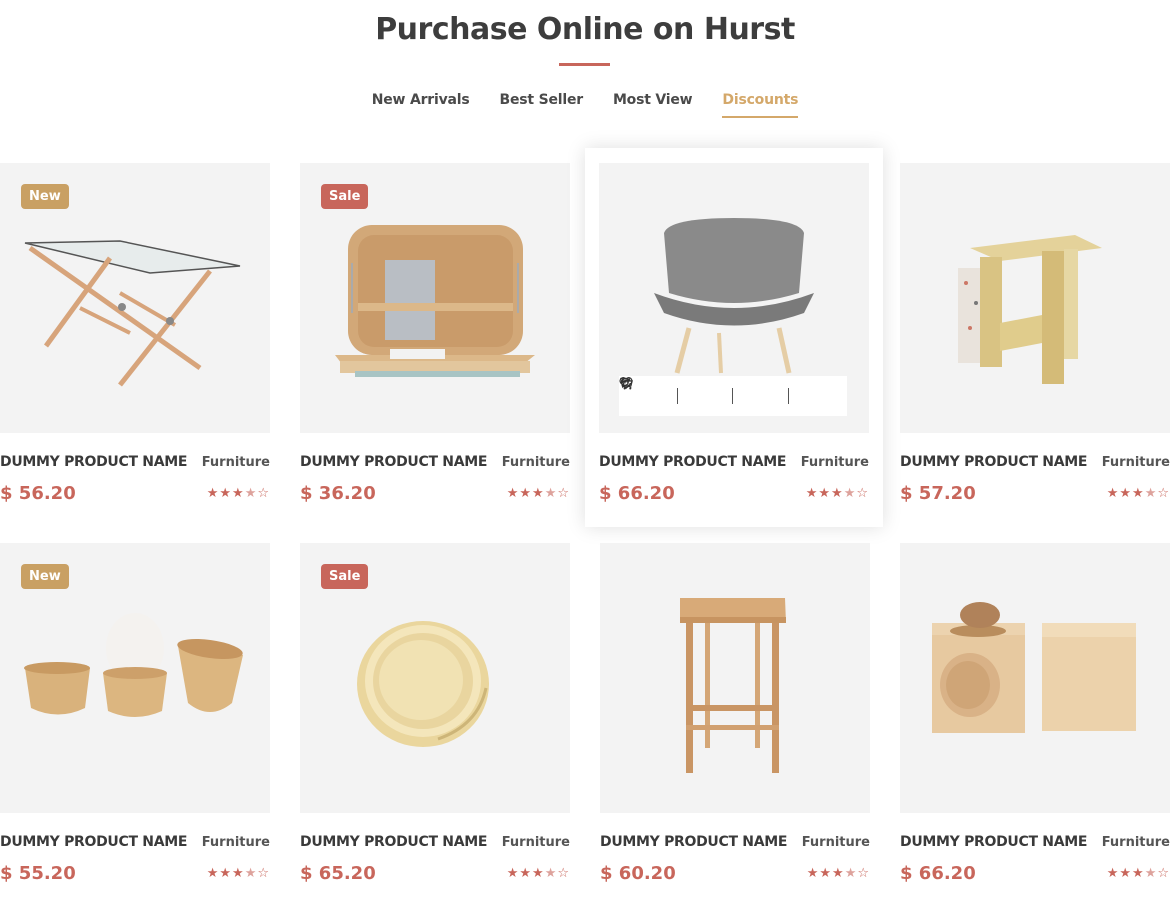 This screenshot has width=1170, height=911. What do you see at coordinates (338, 873) in the screenshot?
I see `product-price: $ 65.20` at bounding box center [338, 873].